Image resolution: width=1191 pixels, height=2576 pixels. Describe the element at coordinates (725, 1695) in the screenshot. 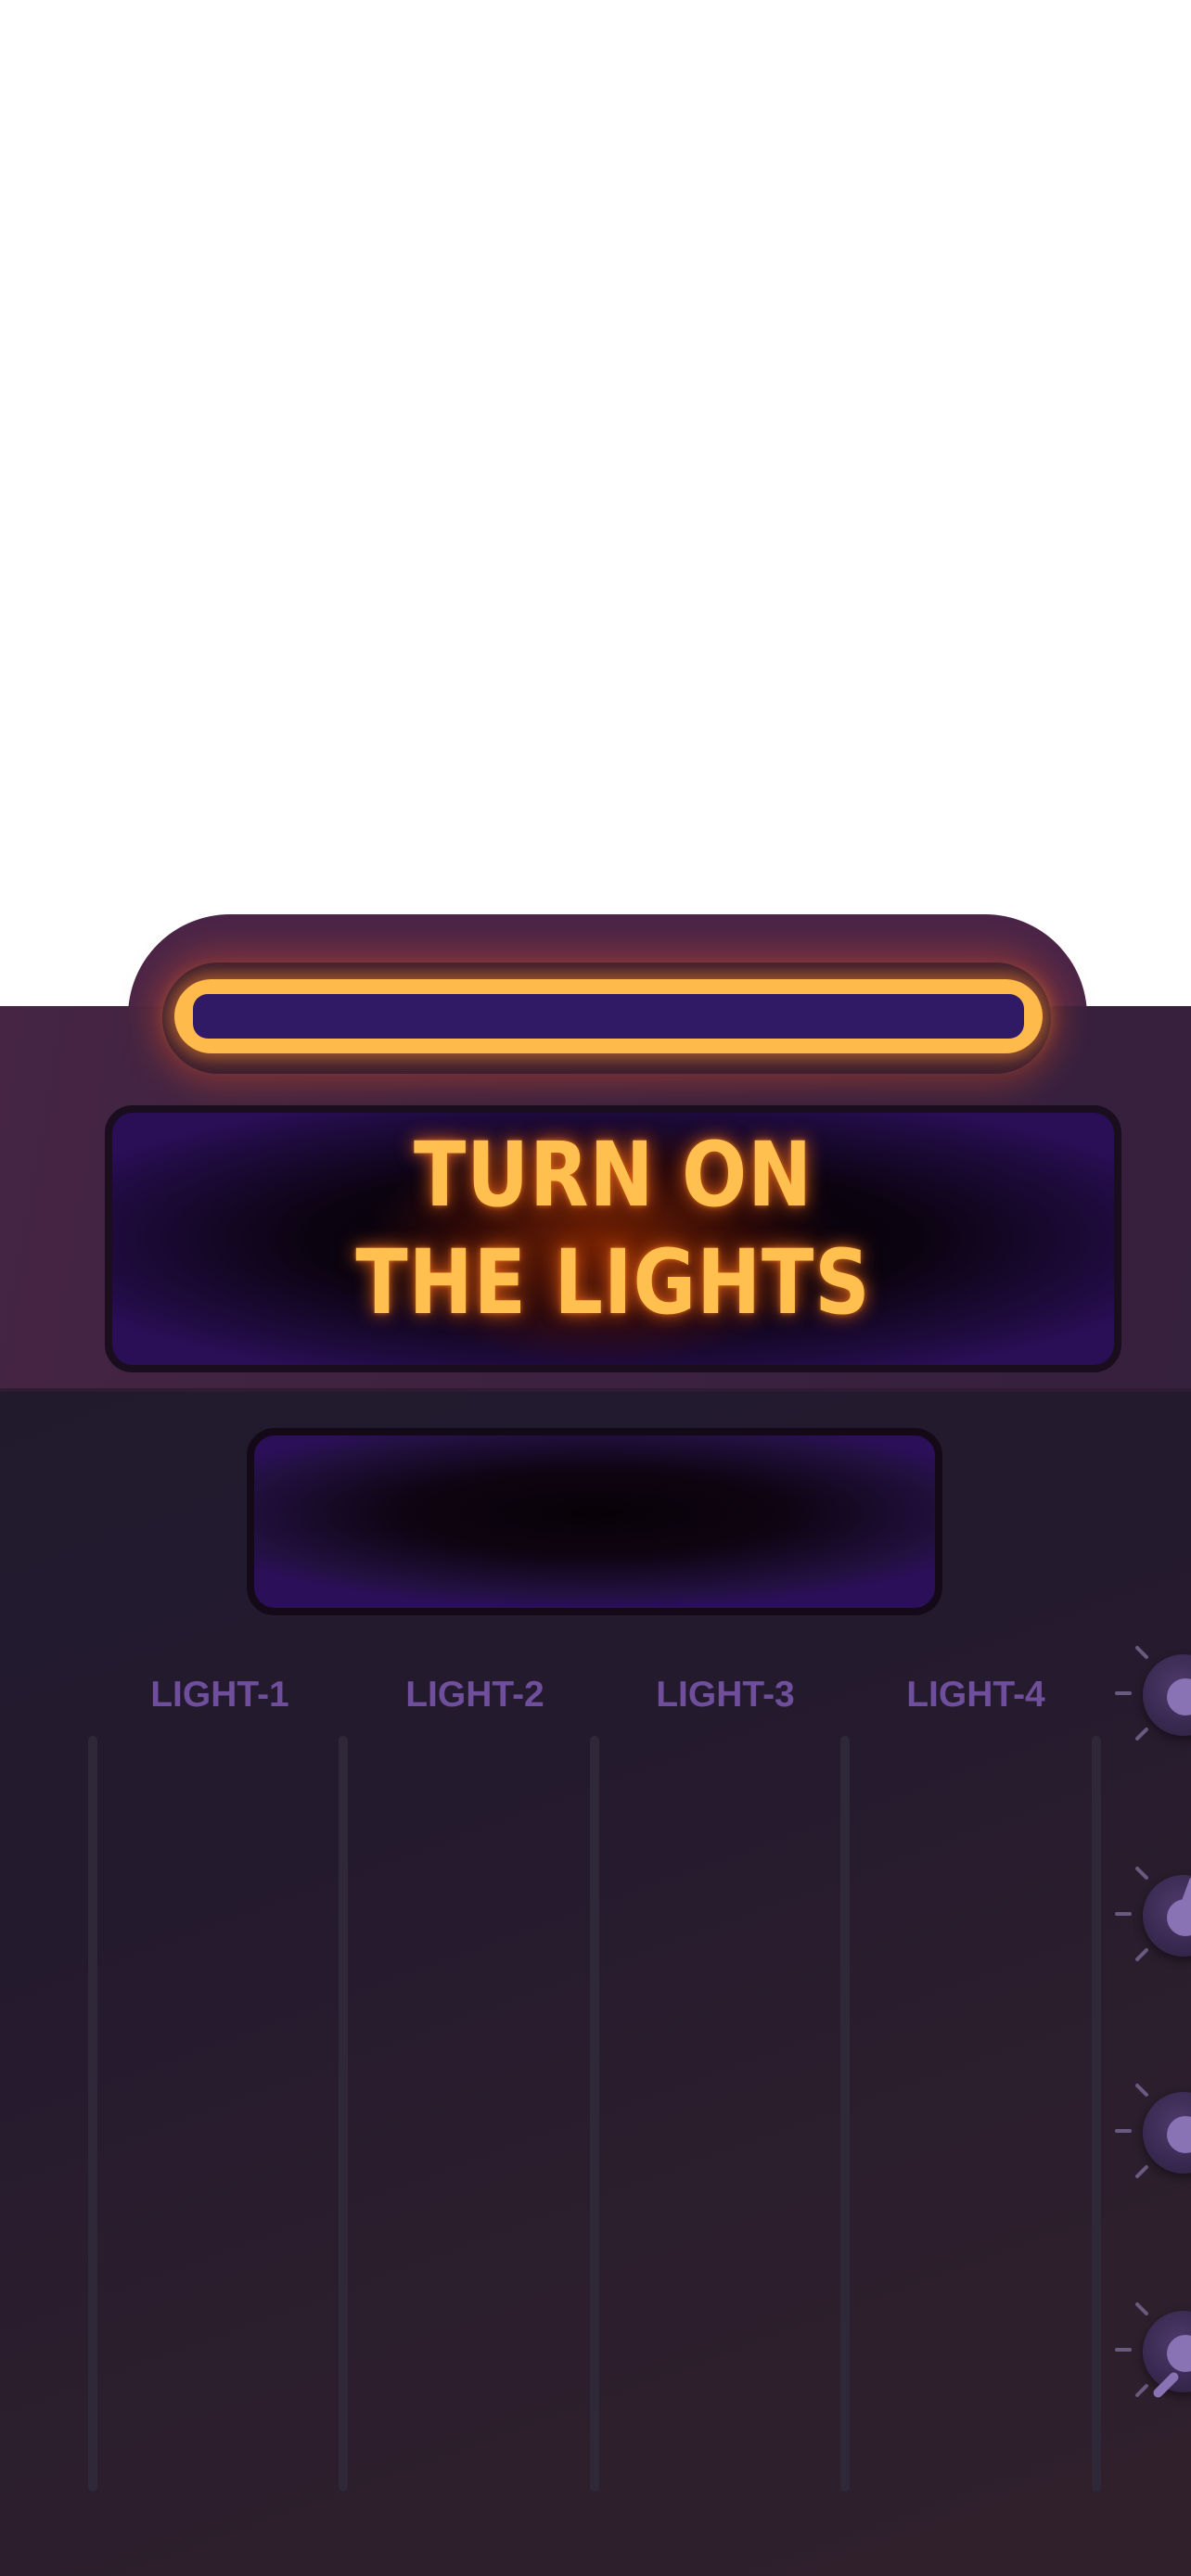

I see `light-label-3: LIGHT-3` at that location.